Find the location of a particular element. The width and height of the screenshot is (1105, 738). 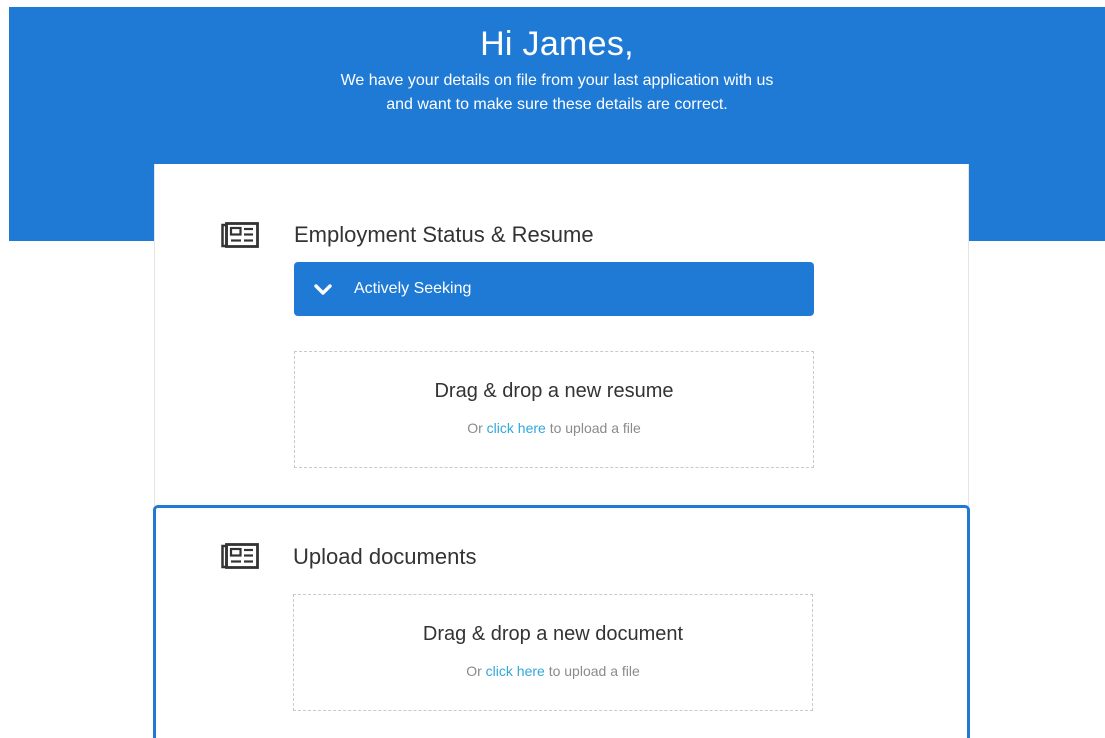

resume-dropzone-hint: Or click here to upload a file is located at coordinates (554, 428).